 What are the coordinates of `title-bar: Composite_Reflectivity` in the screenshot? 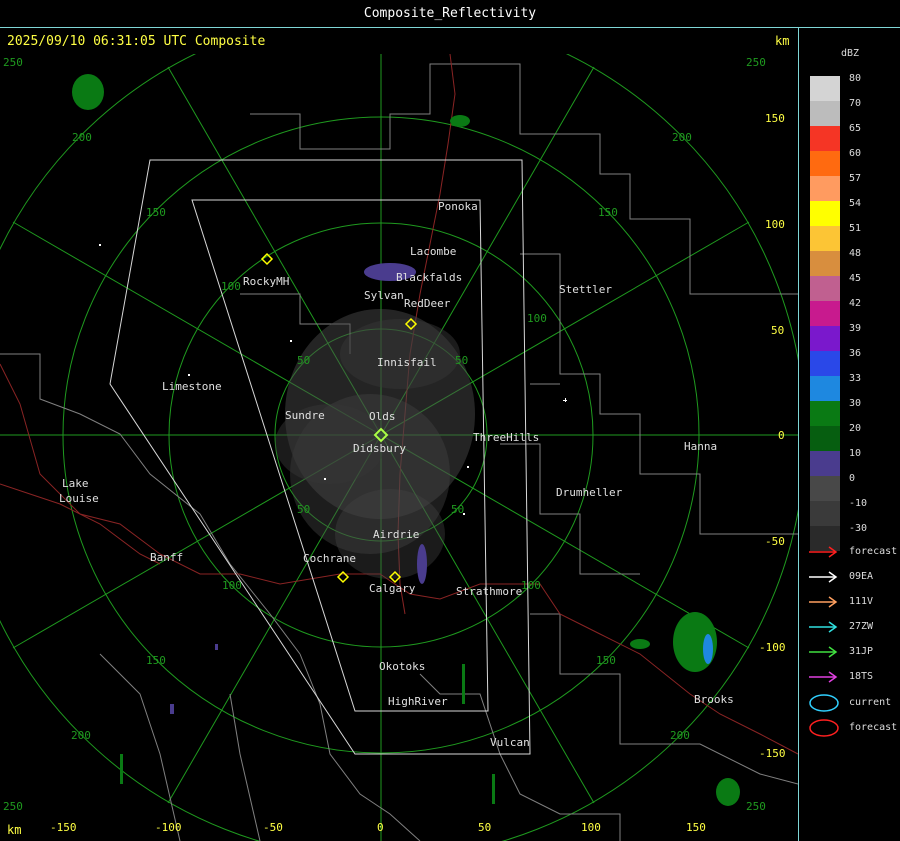 It's located at (450, 14).